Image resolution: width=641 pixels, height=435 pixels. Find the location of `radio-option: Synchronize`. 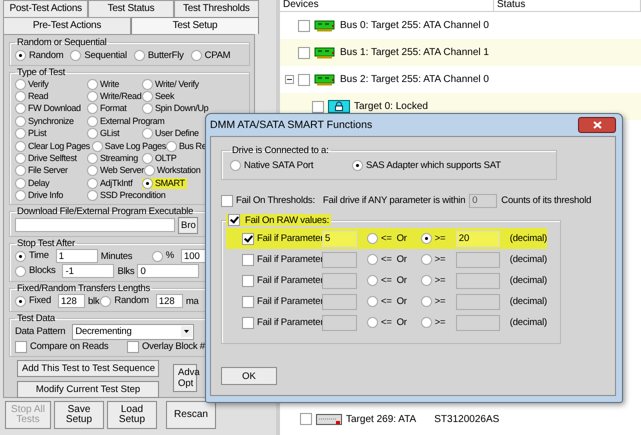

radio-option: Synchronize is located at coordinates (51, 121).